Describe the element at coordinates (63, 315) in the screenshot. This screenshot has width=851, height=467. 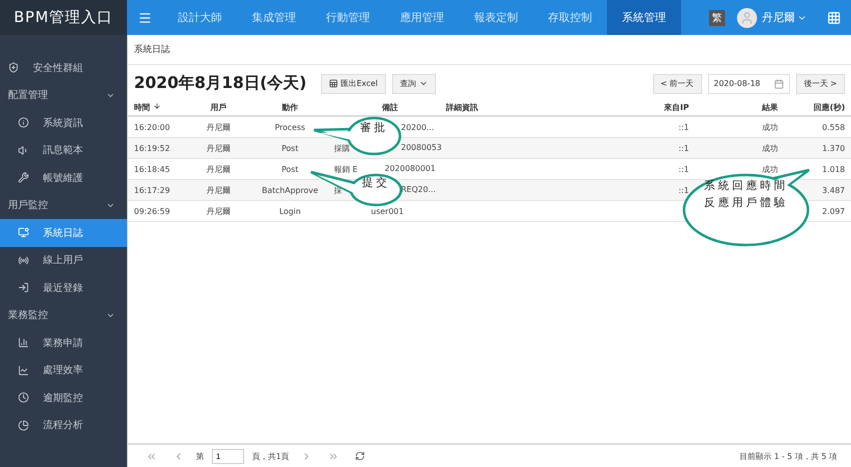
I see `sidebar-group: 業務監控` at that location.